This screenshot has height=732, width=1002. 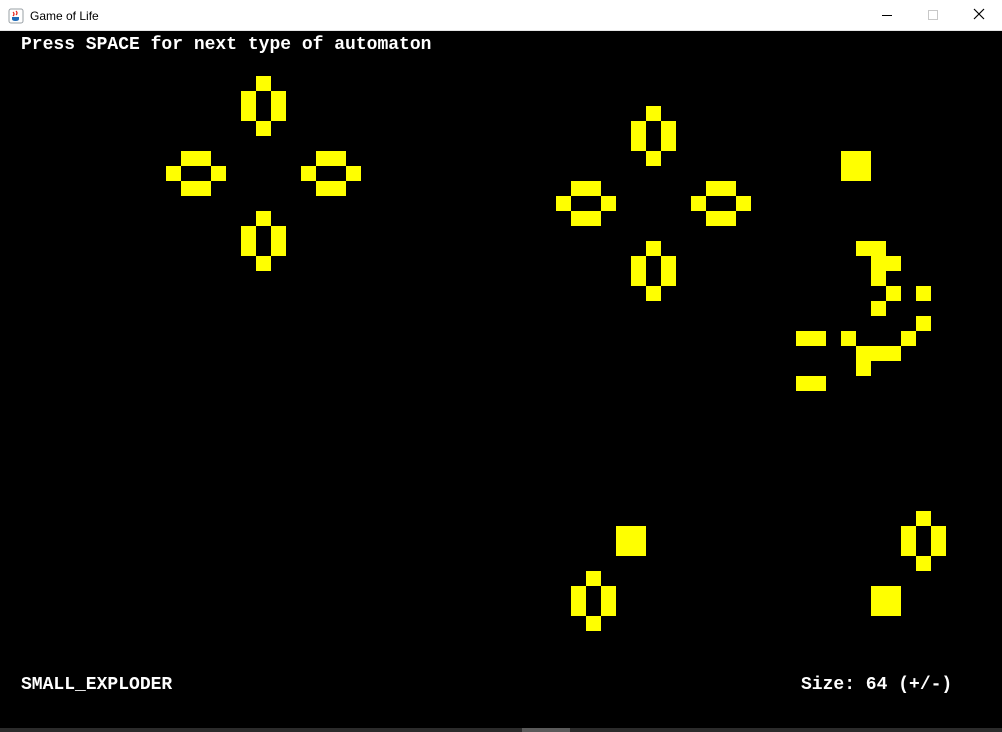 I want to click on scrollbar-thumb, so click(x=546, y=730).